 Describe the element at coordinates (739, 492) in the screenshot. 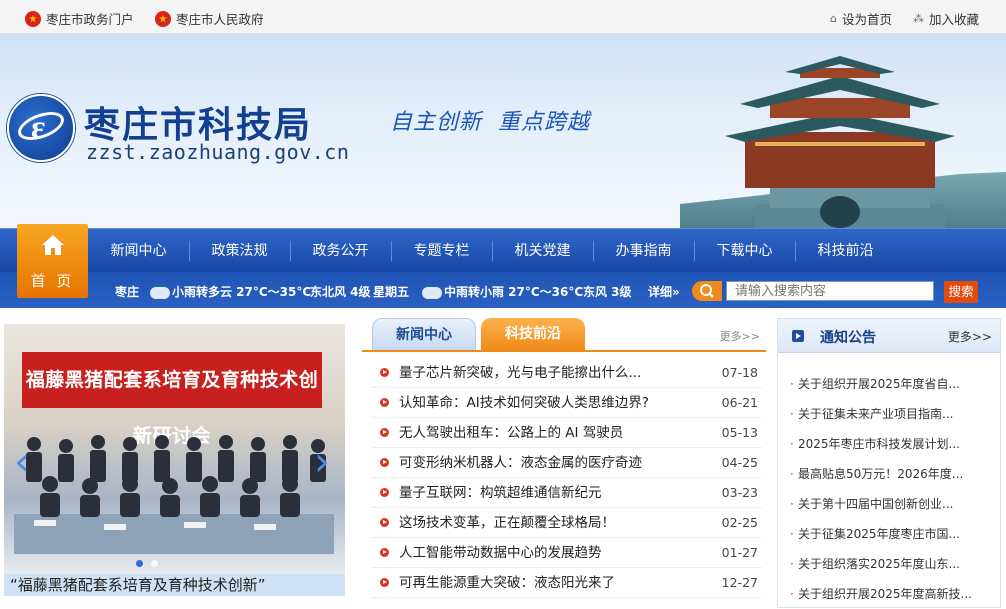

I see `news-date: 03-23` at that location.